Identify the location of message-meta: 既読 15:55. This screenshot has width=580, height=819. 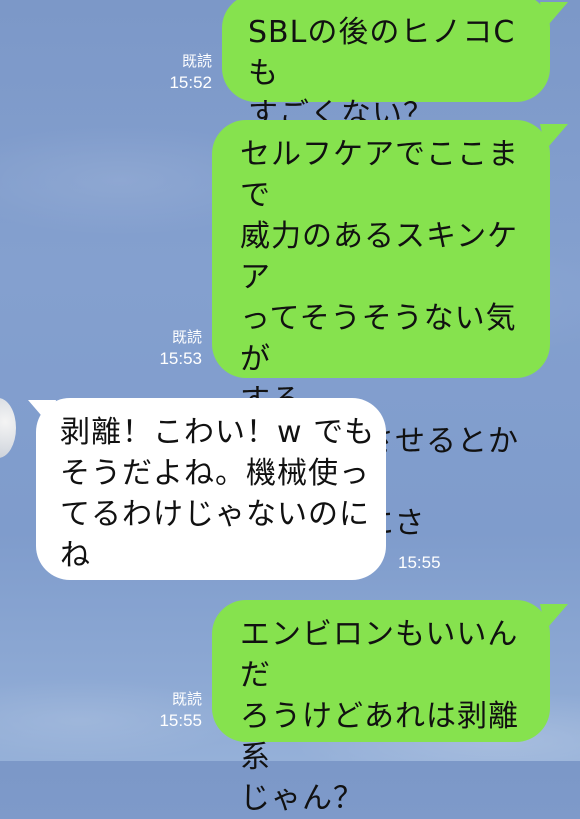
(166, 711).